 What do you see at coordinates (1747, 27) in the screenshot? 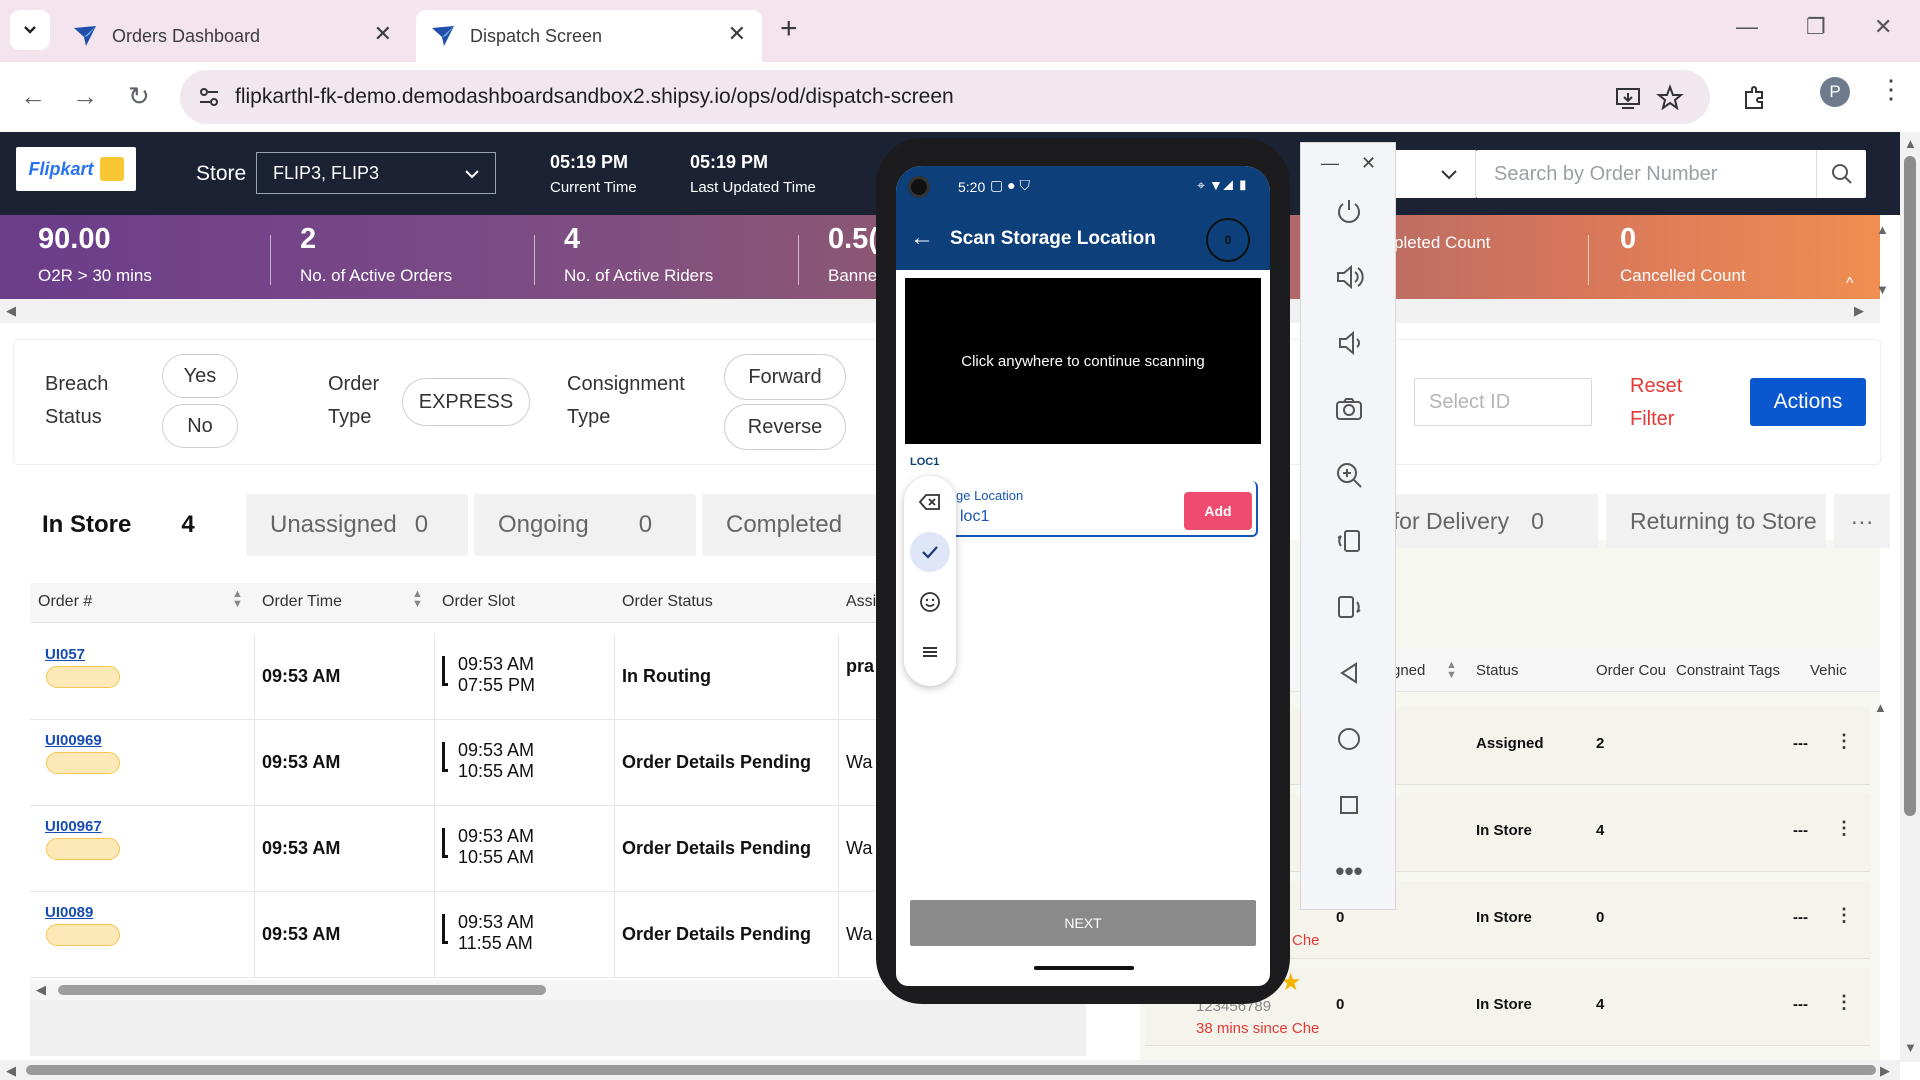
I see `minimize-icon: —` at bounding box center [1747, 27].